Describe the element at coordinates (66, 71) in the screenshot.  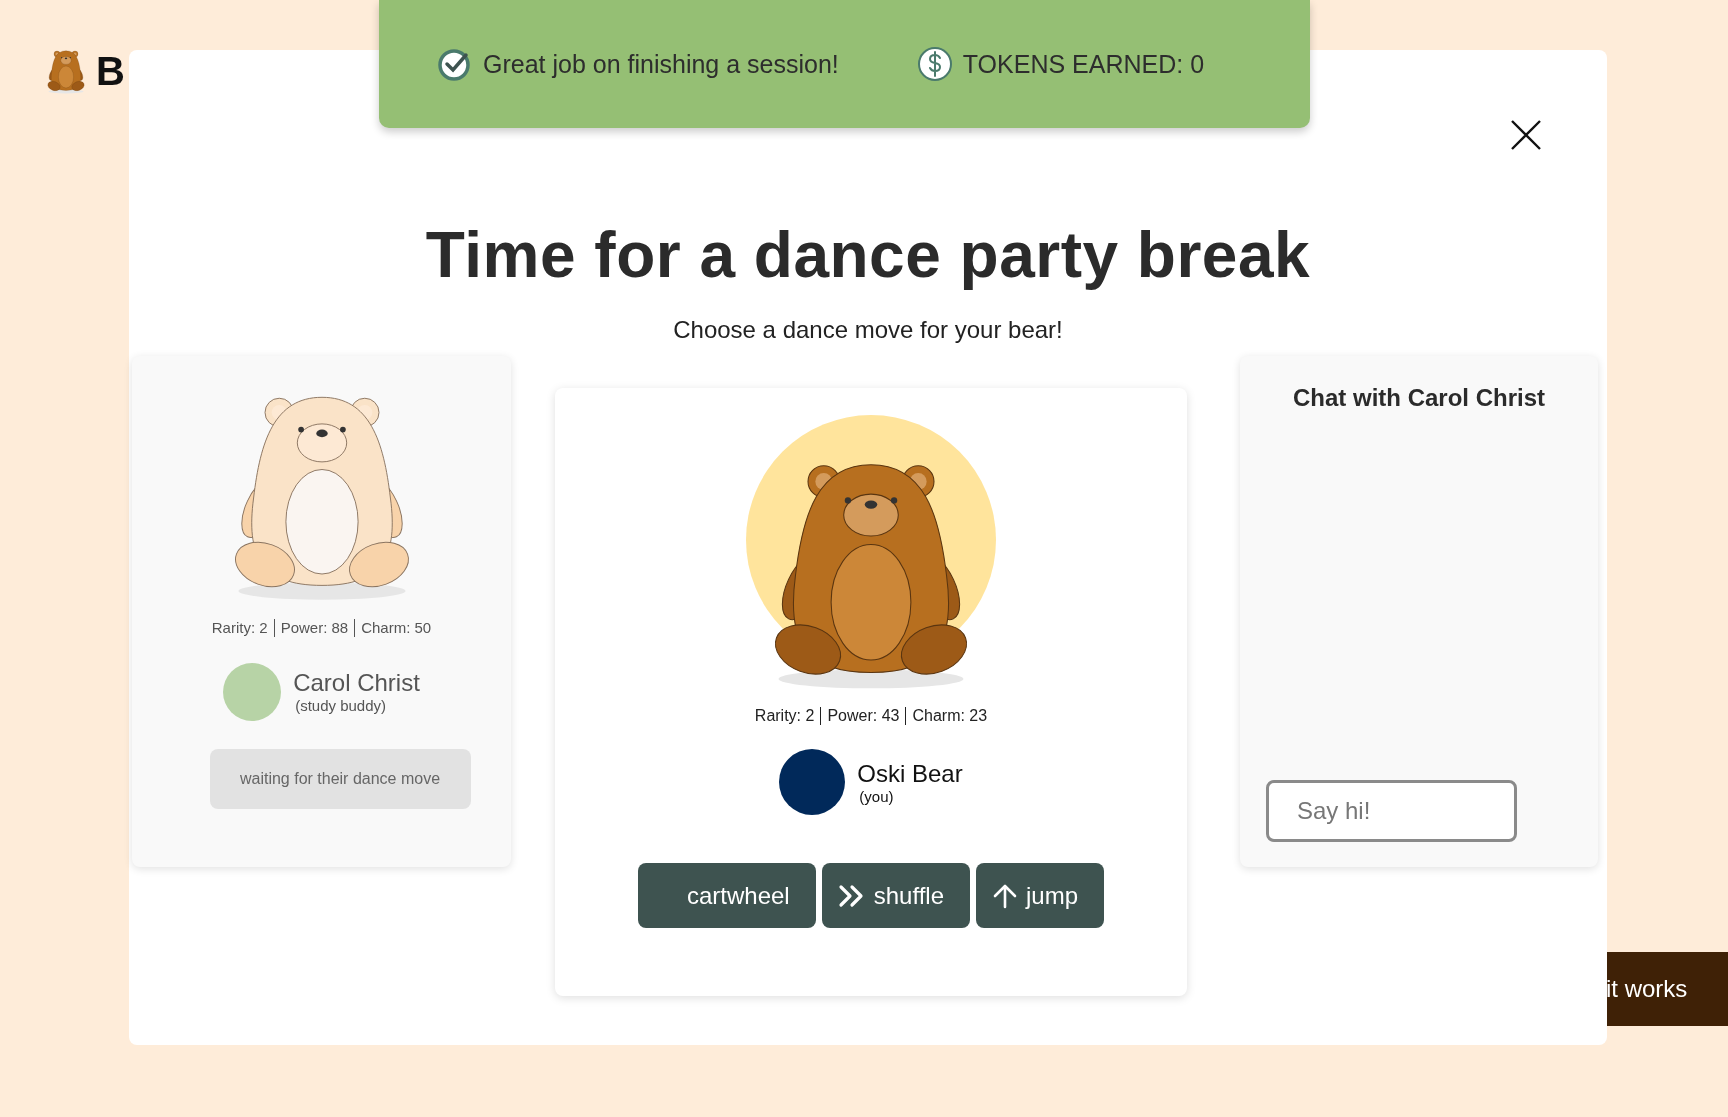
I see `bear-drawing` at that location.